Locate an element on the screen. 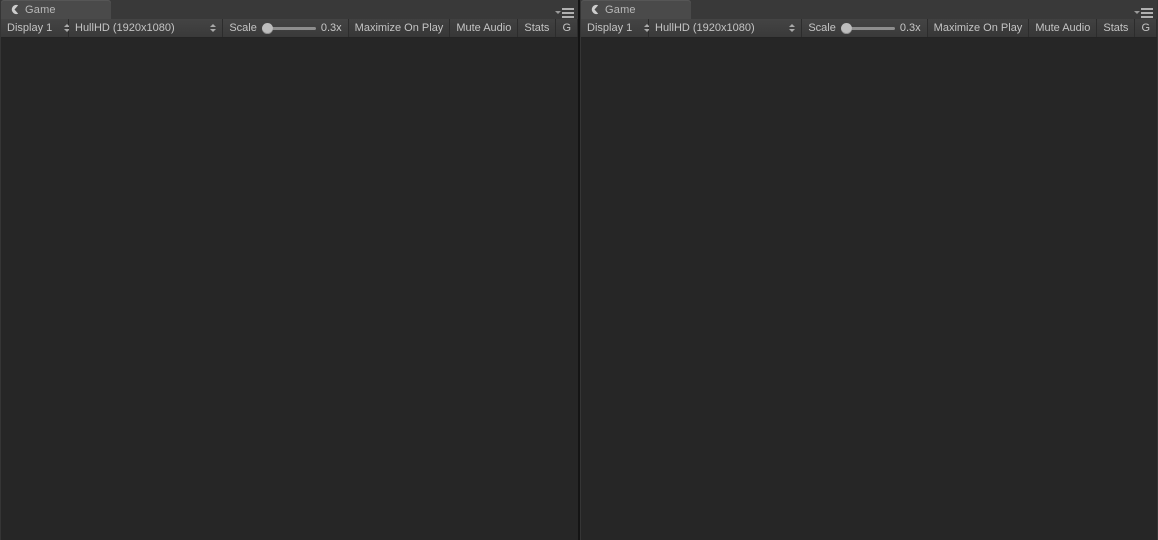 The width and height of the screenshot is (1158, 540). gizmos-dropdown-right: G is located at coordinates (1146, 28).